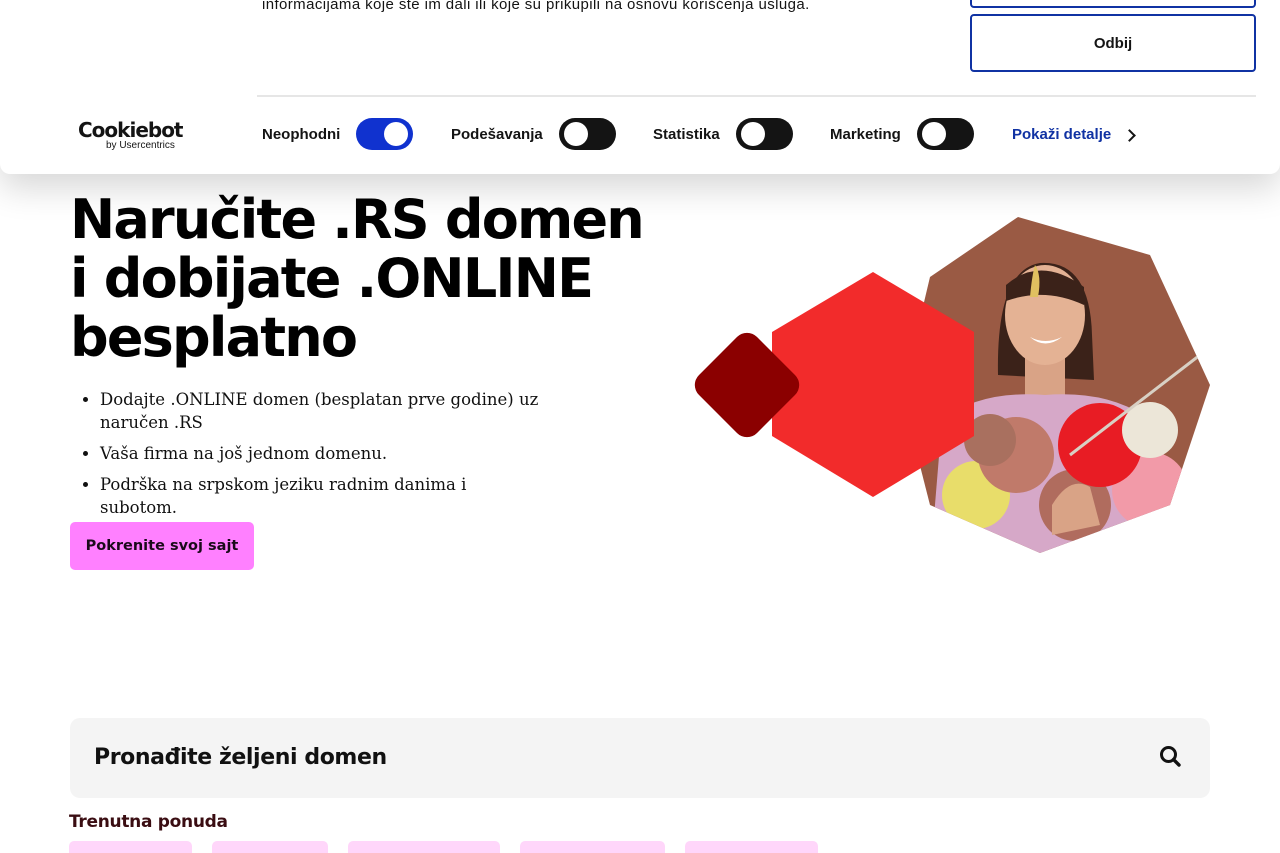 Image resolution: width=1280 pixels, height=853 pixels. What do you see at coordinates (1062, 134) in the screenshot?
I see `show-details-label: Pokaži detalje` at bounding box center [1062, 134].